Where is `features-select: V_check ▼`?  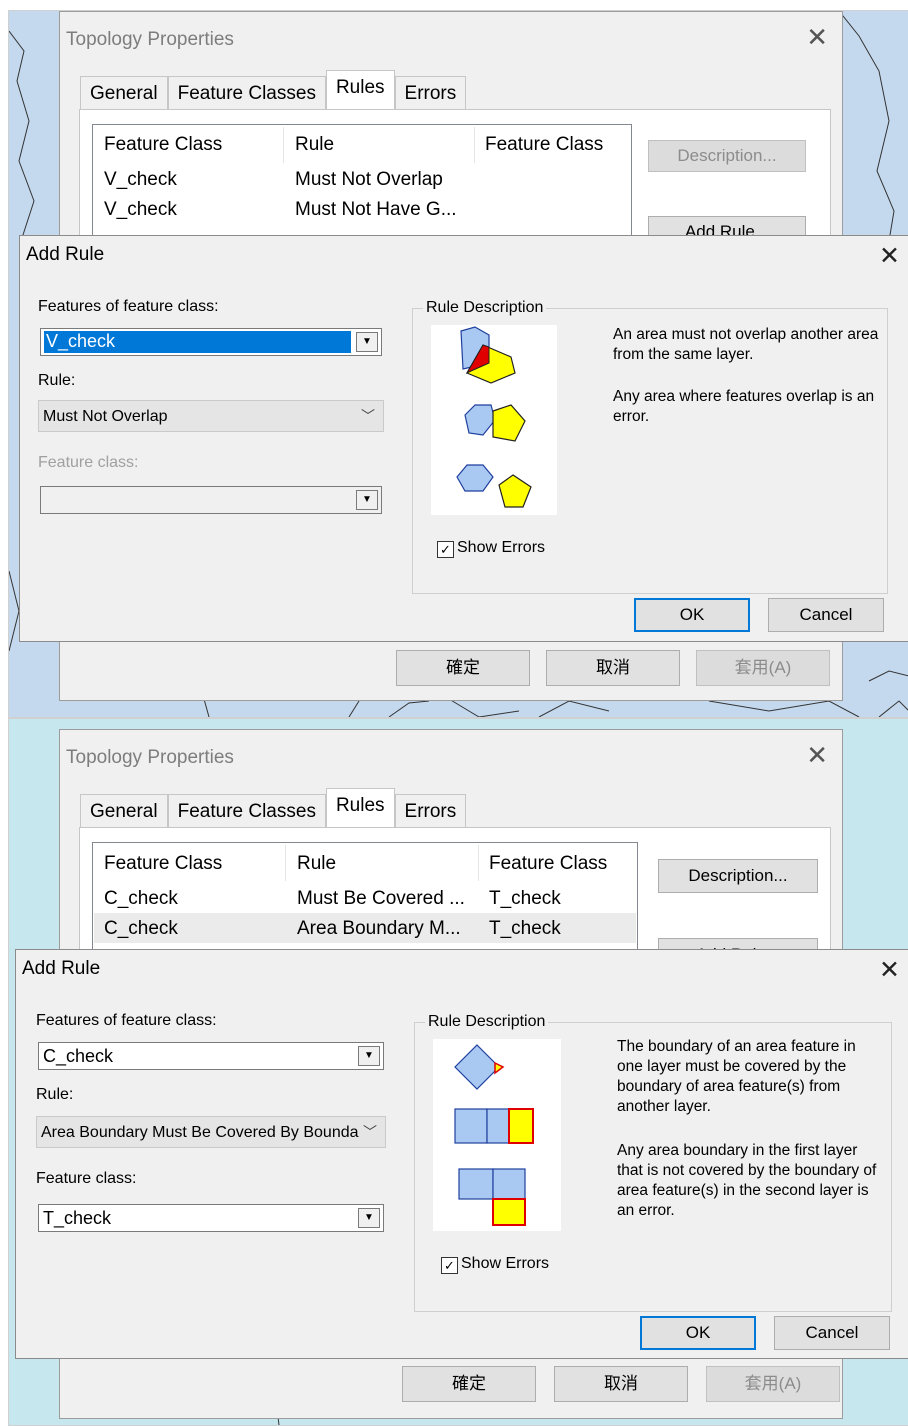 features-select: V_check ▼ is located at coordinates (211, 342).